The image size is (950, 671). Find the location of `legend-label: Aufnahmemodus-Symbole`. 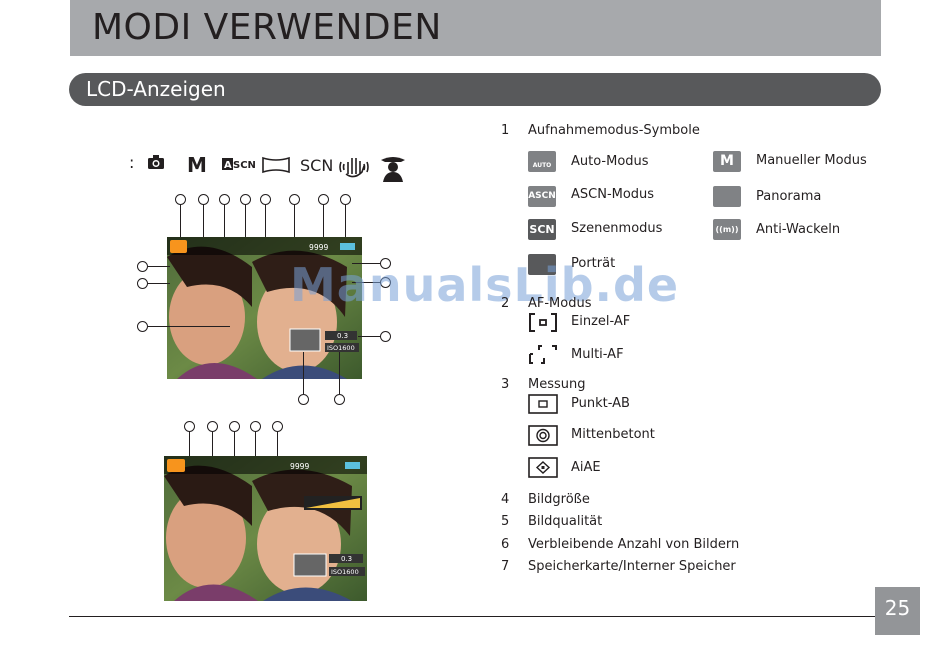

legend-label: Aufnahmemodus-Symbole is located at coordinates (614, 130).